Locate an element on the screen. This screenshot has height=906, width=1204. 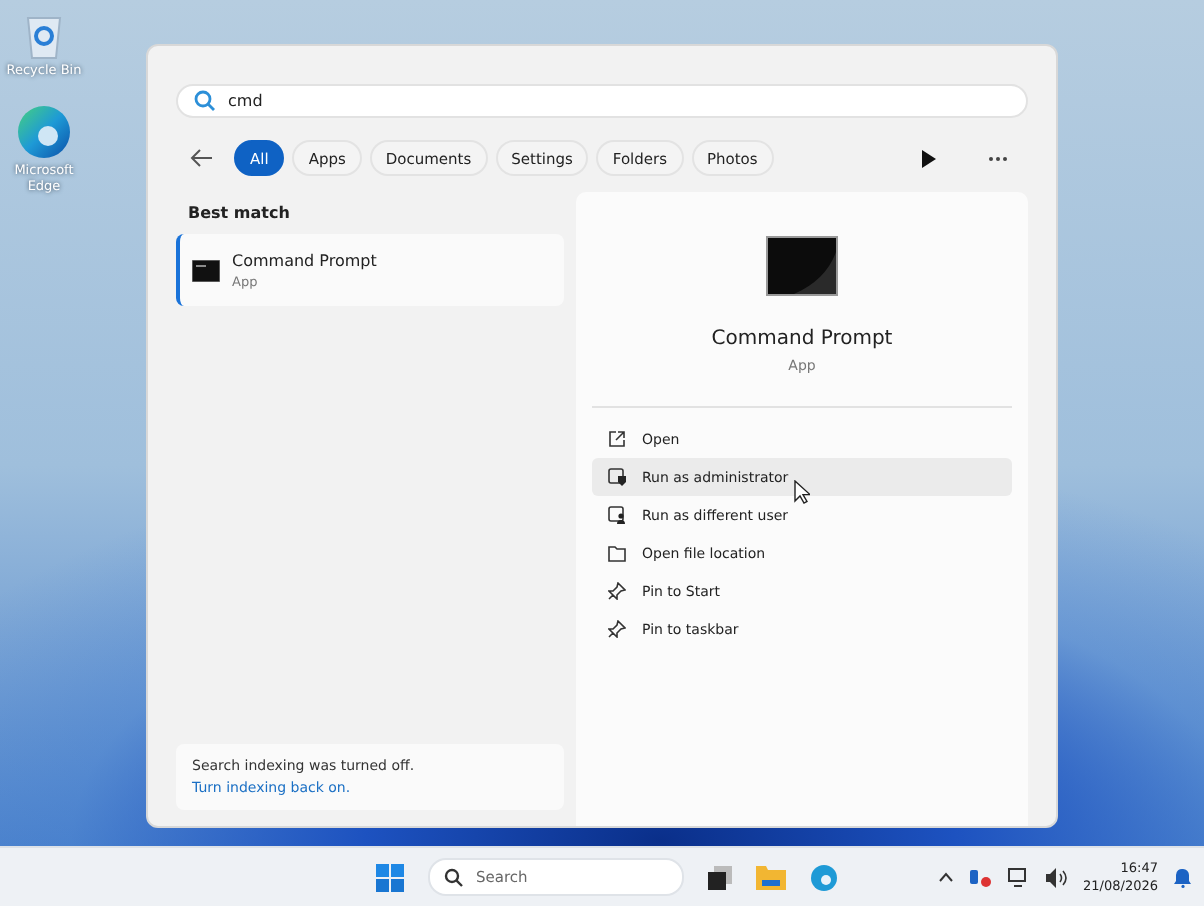
recycle-bin-icon is located at coordinates (44, 36).